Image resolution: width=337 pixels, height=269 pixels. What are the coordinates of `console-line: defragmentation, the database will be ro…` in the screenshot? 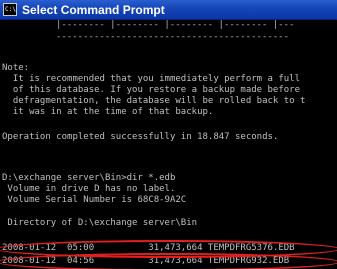 It's located at (154, 101).